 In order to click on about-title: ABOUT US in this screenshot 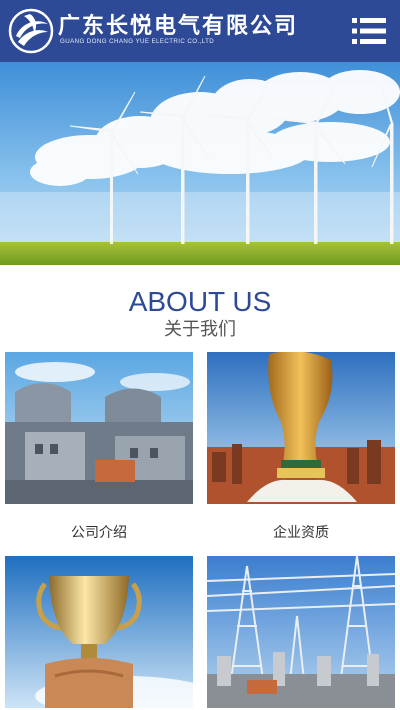, I will do `click(200, 301)`.